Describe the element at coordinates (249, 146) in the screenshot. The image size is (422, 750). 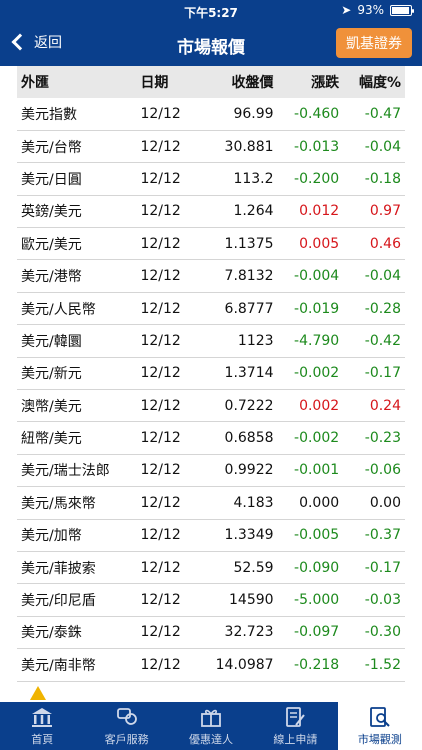
I see `cell-close: 30.881` at that location.